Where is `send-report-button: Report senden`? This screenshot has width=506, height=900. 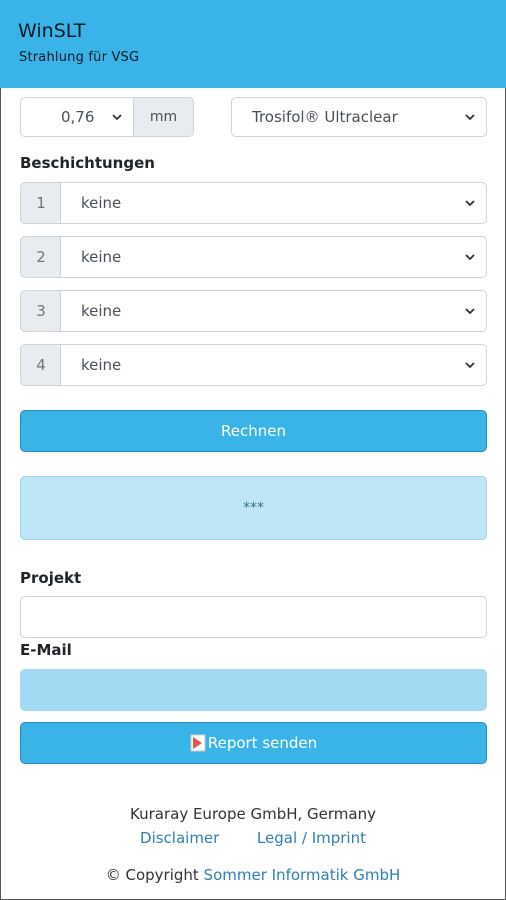 send-report-button: Report senden is located at coordinates (253, 743).